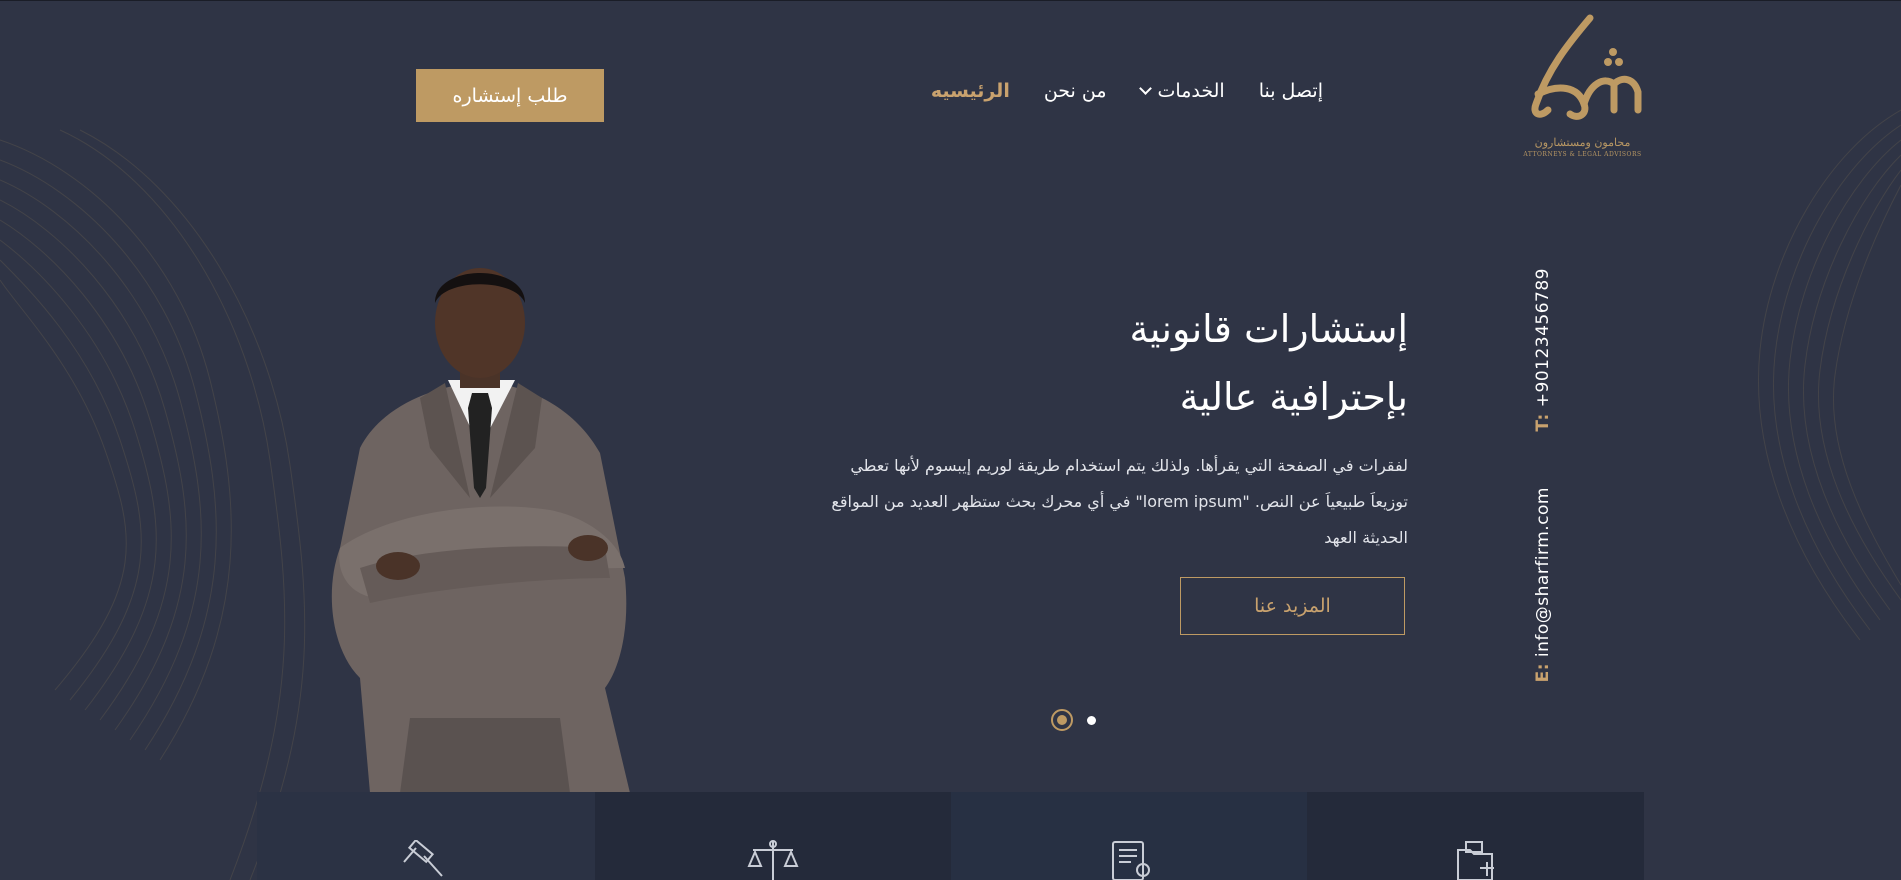 This screenshot has width=1901, height=880. I want to click on phone-label: T:, so click(1543, 422).